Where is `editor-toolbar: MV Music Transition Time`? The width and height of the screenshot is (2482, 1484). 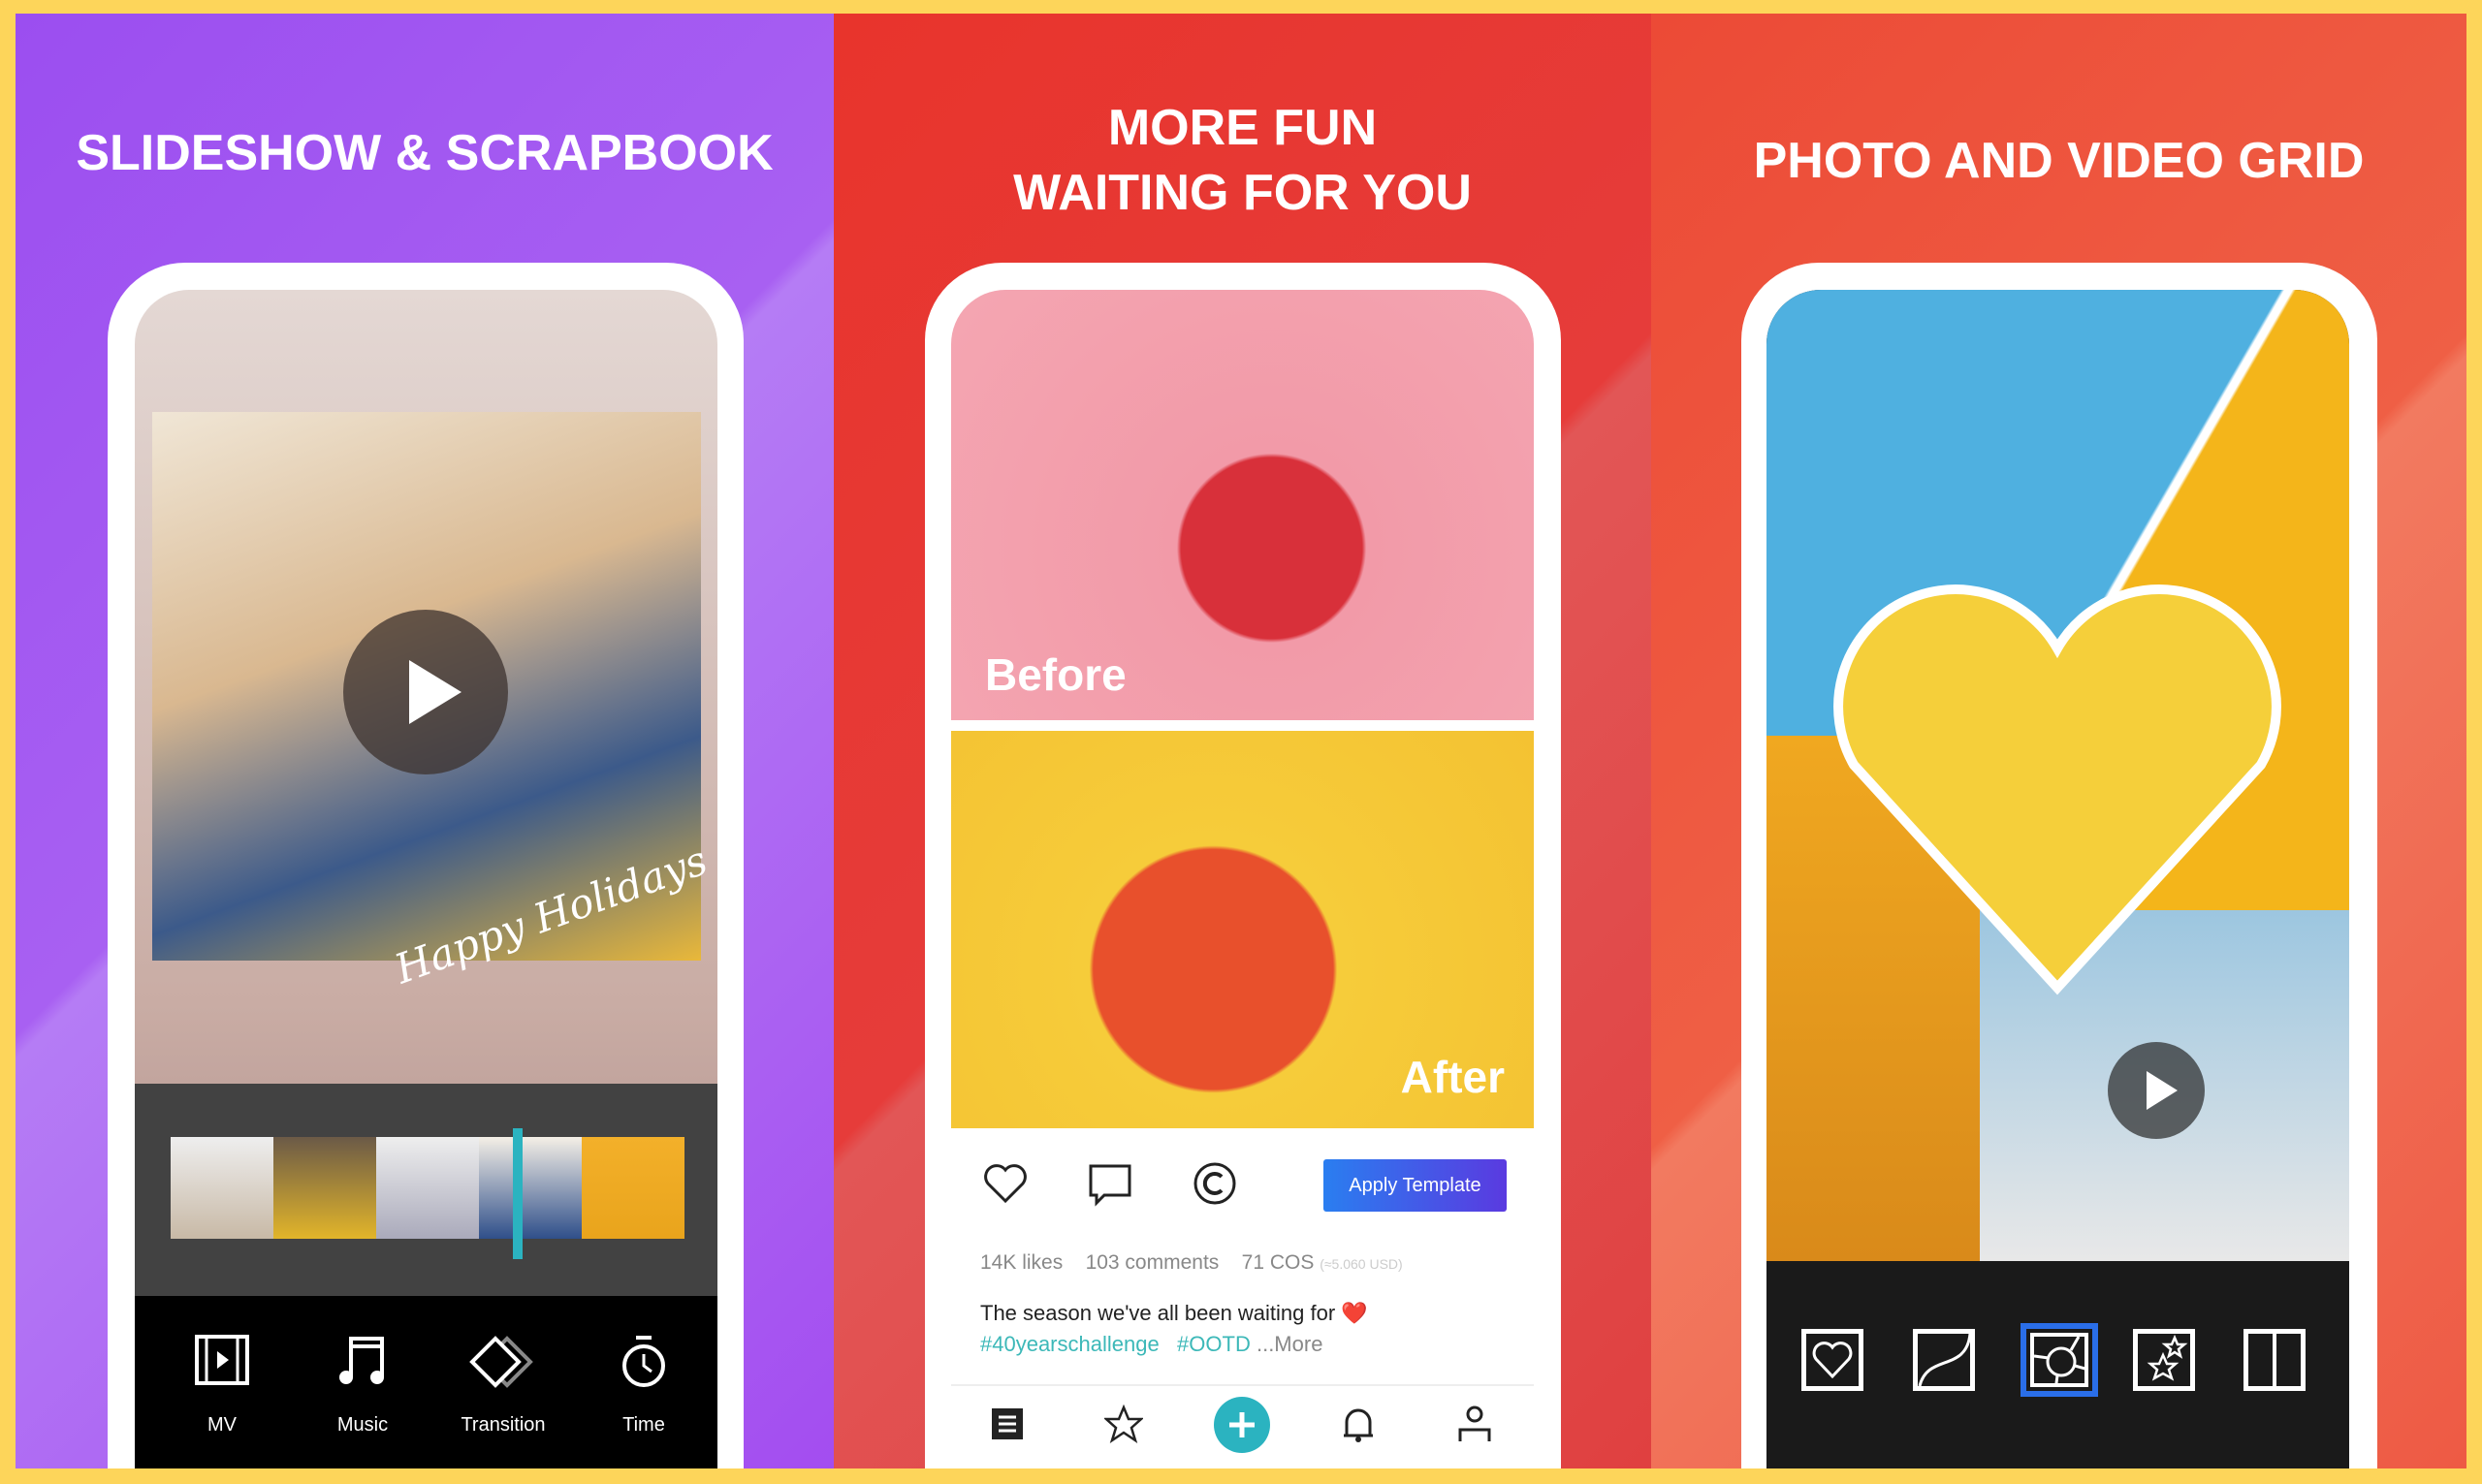
editor-toolbar: MV Music Transition Time is located at coordinates (426, 1382).